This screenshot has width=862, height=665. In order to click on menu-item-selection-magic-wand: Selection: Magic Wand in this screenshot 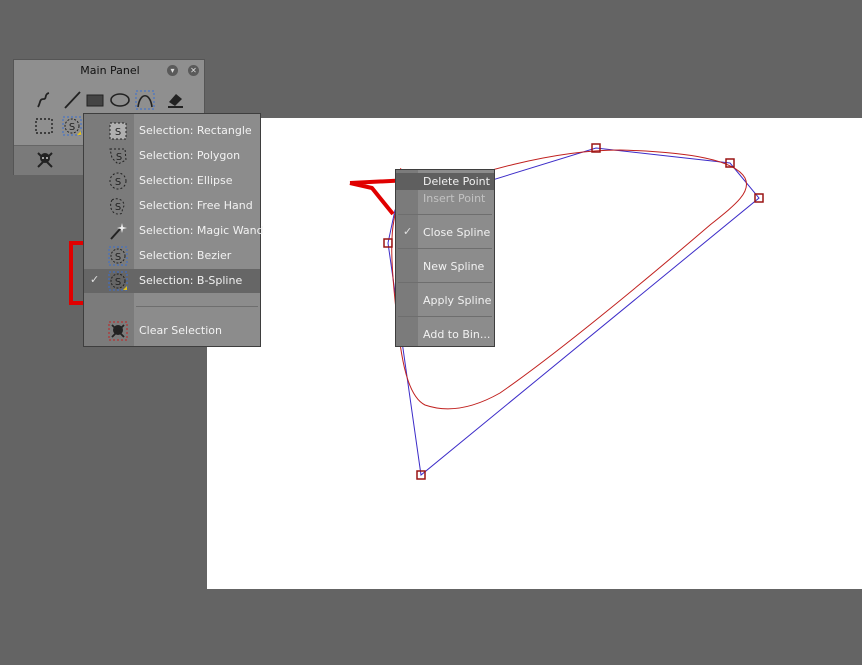, I will do `click(174, 231)`.